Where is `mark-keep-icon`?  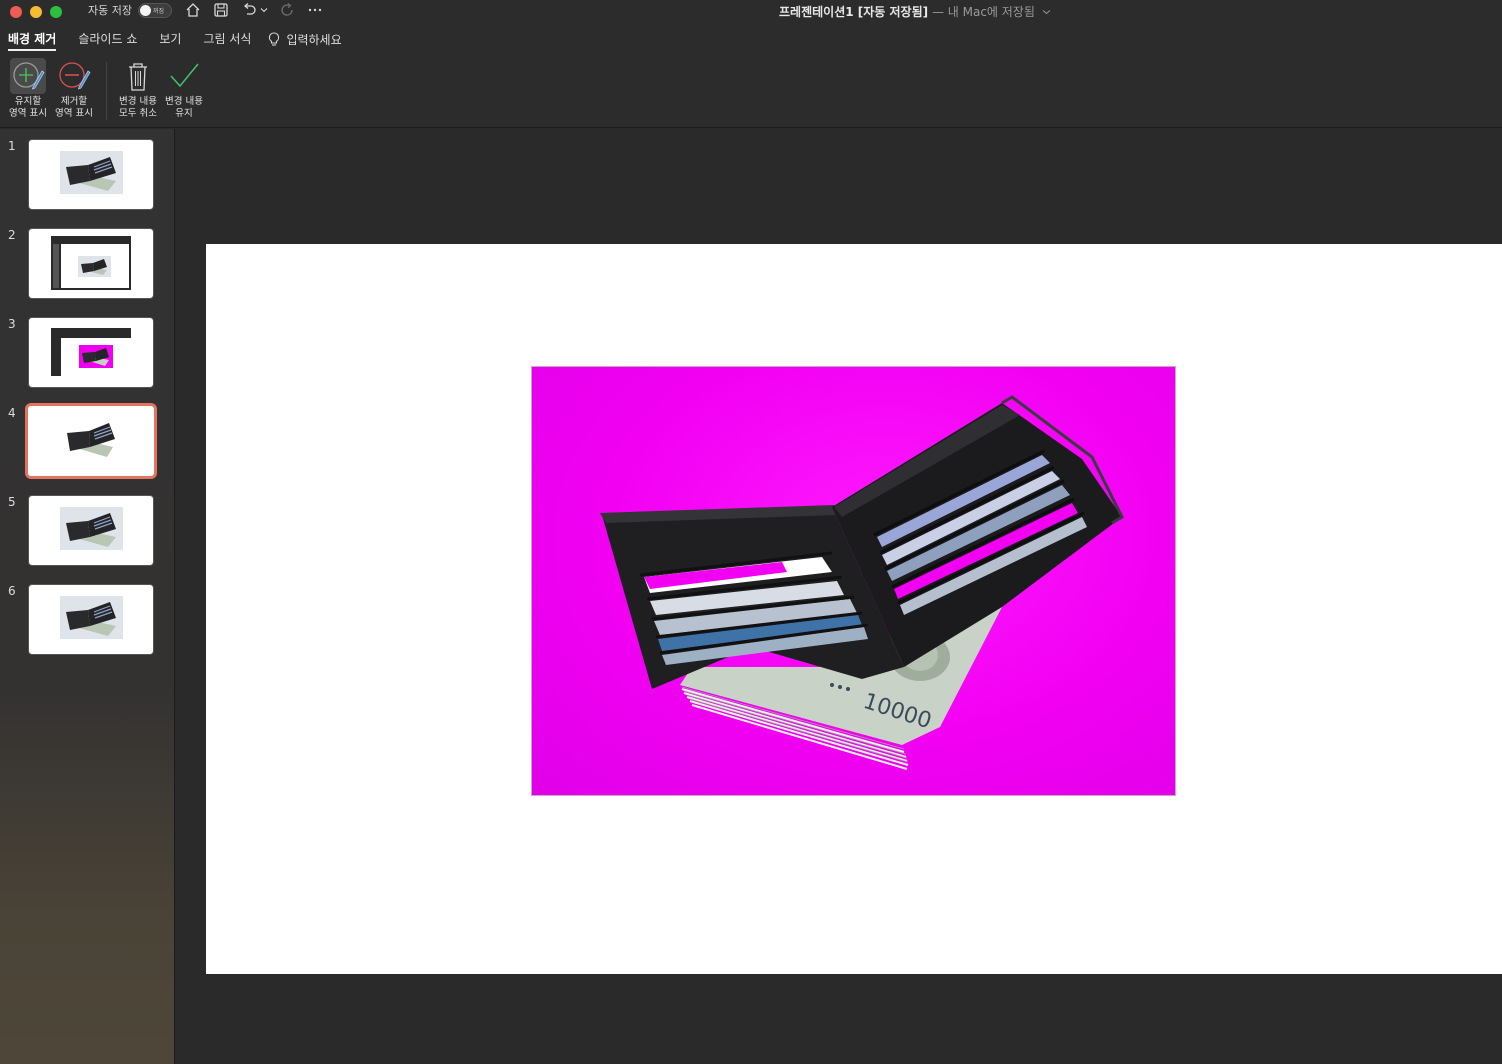
mark-keep-icon is located at coordinates (28, 76).